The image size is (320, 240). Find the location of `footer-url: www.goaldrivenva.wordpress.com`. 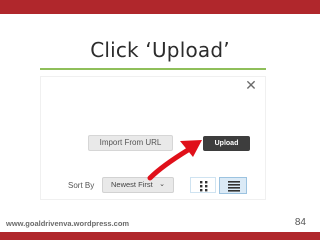

footer-url: www.goaldrivenva.wordpress.com is located at coordinates (68, 223).